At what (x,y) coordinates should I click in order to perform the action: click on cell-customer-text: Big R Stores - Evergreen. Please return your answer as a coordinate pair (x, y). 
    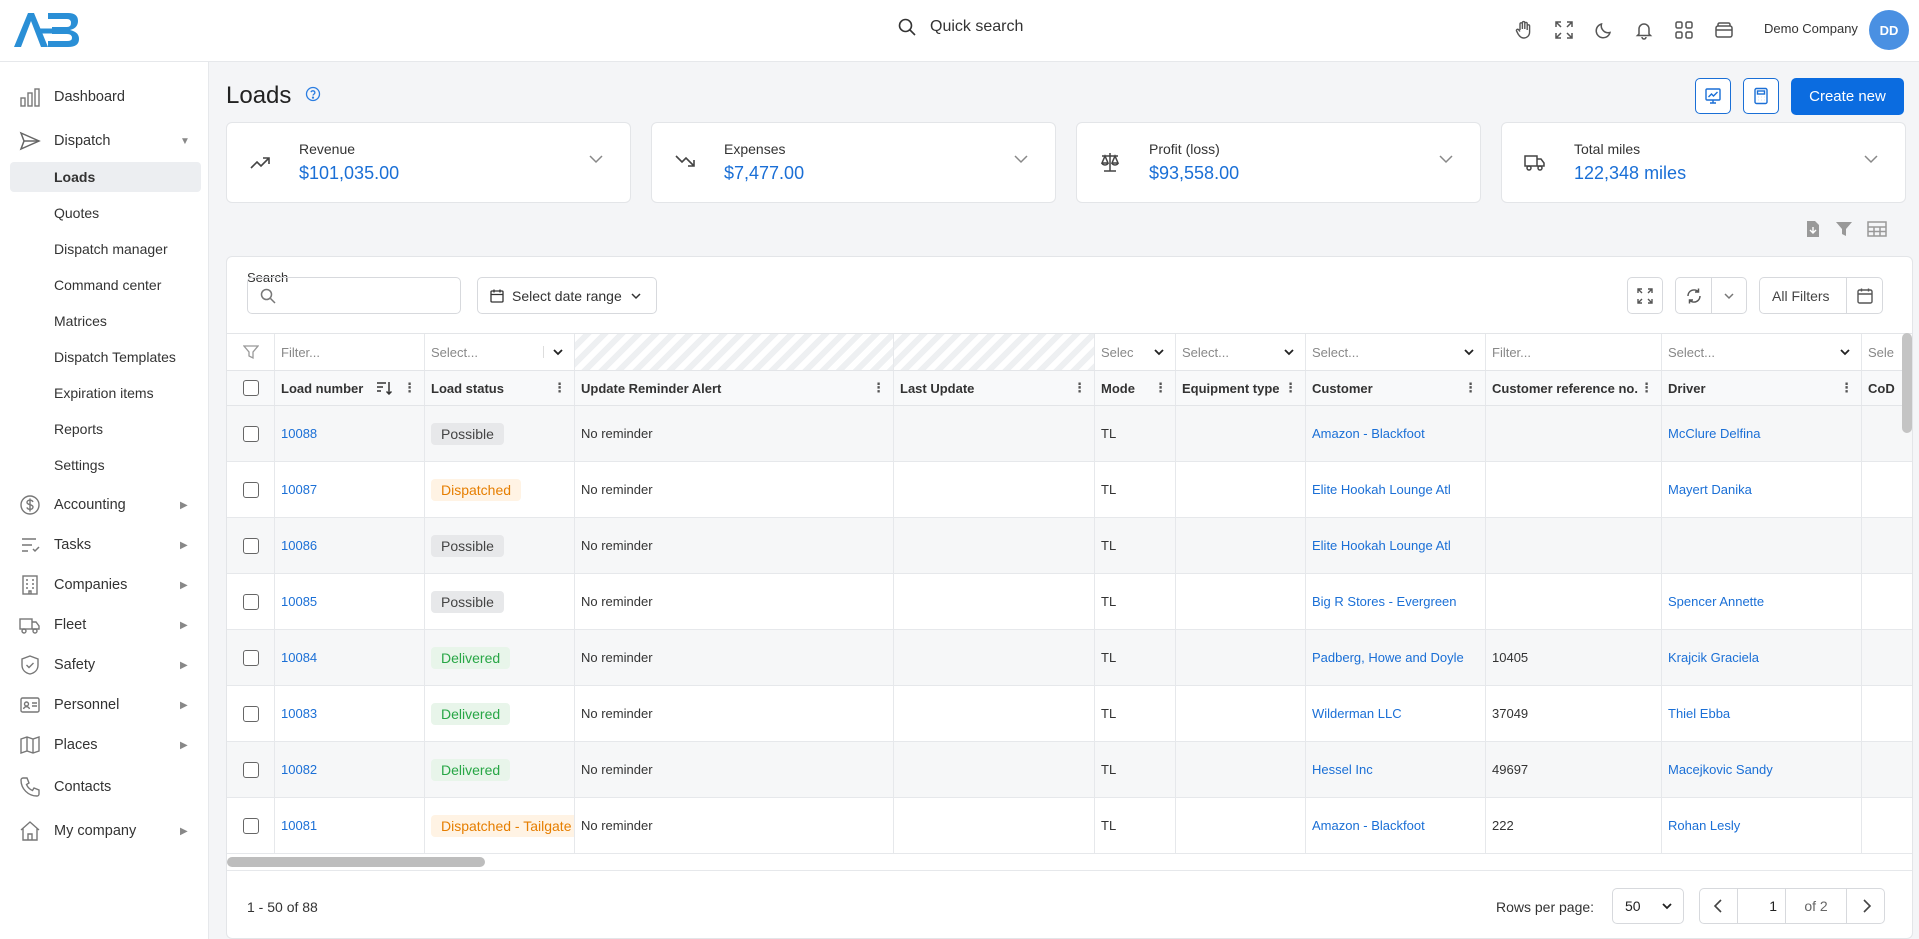
    Looking at the image, I should click on (1384, 601).